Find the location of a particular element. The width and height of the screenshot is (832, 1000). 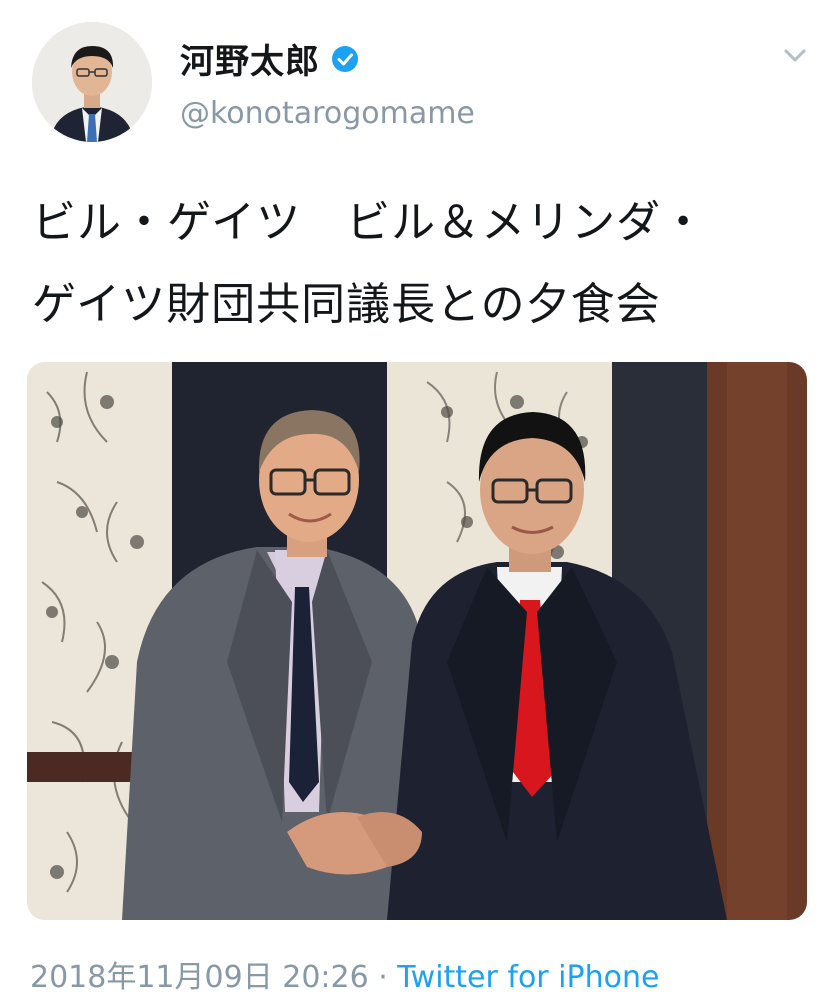

tweet-text-line: ゲイツ財団共同議長との夕食会 is located at coordinates (346, 304).